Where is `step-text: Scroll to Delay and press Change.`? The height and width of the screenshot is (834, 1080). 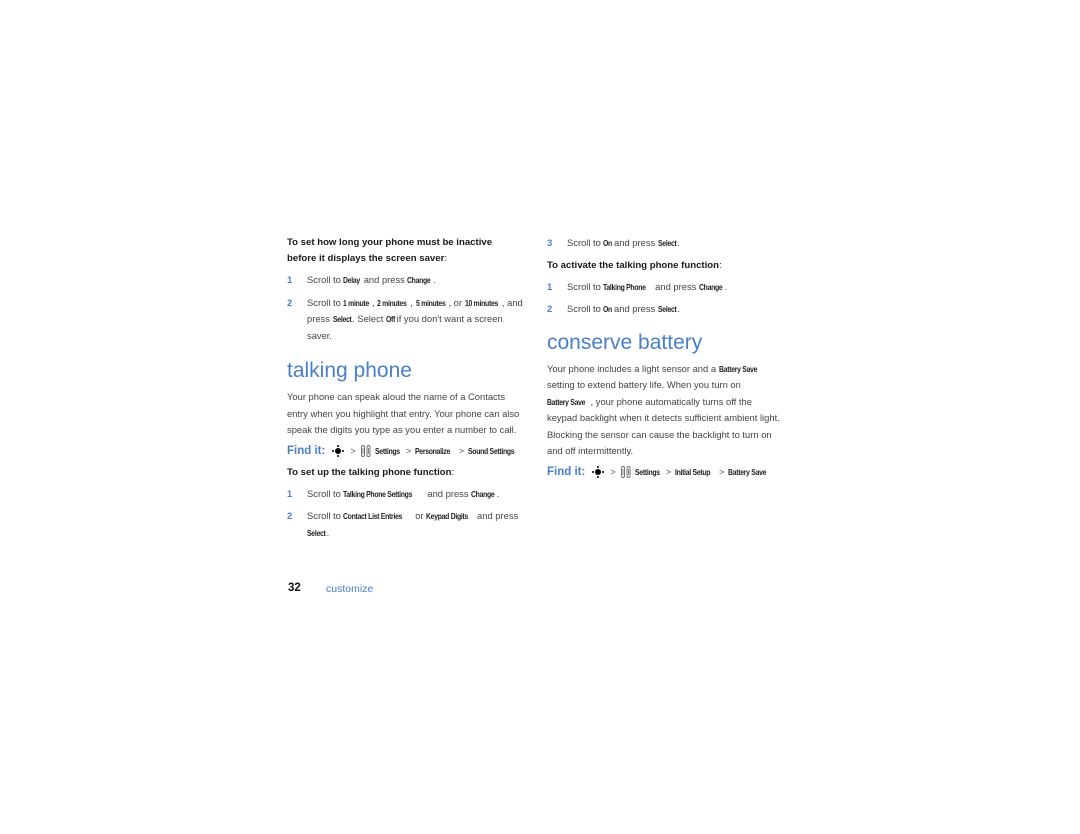
step-text: Scroll to Delay and press Change. is located at coordinates (415, 280).